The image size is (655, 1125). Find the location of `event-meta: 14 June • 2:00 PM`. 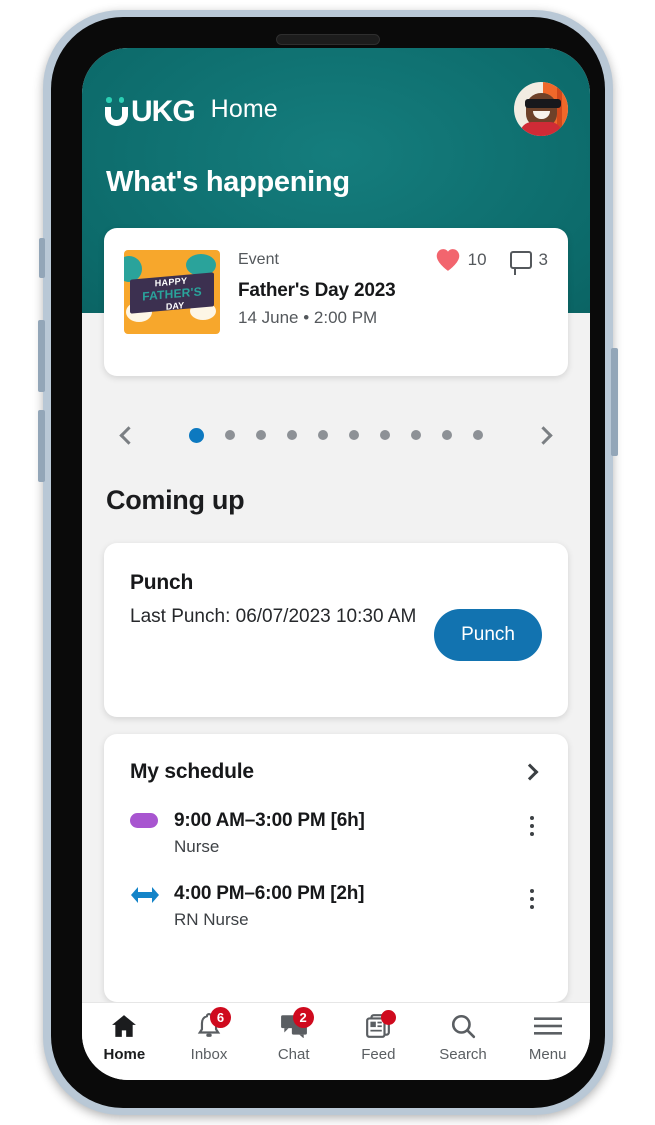

event-meta: 14 June • 2:00 PM is located at coordinates (308, 317).